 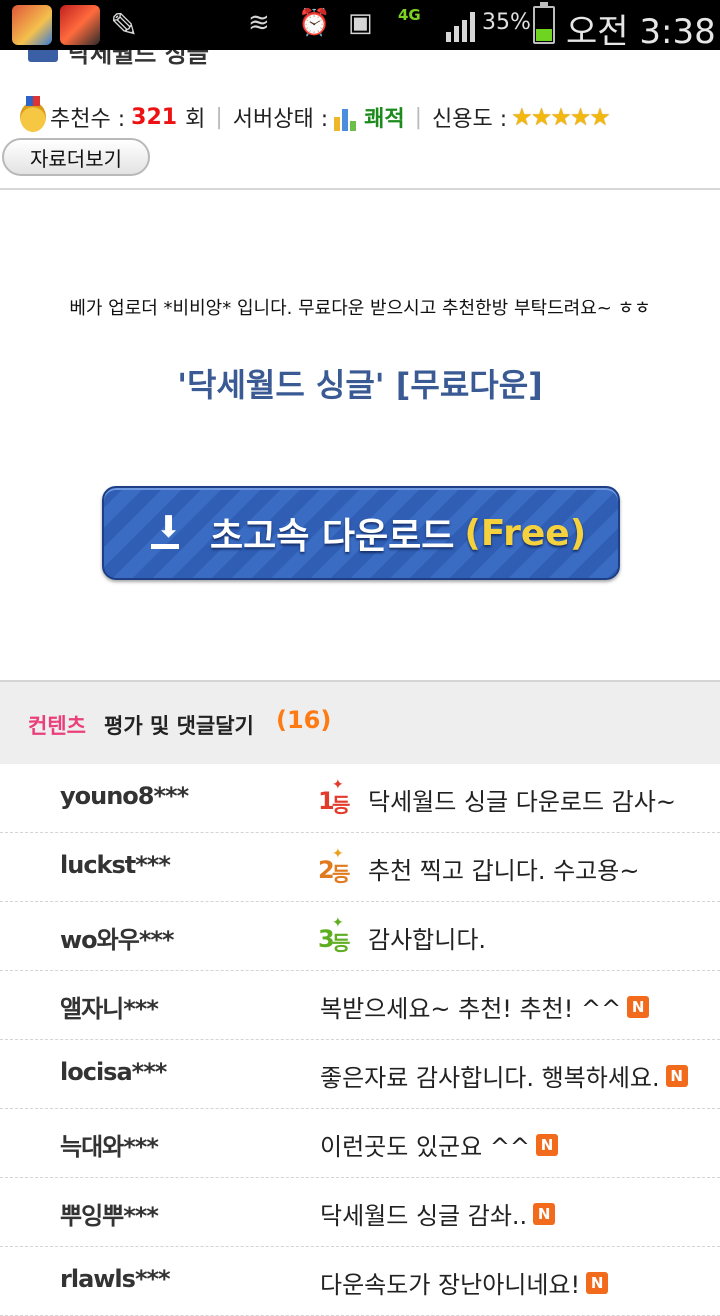 I want to click on status-bar: ✎ ≋ ⏰ ▣ 4G 35% 오전 3:38, so click(x=360, y=26).